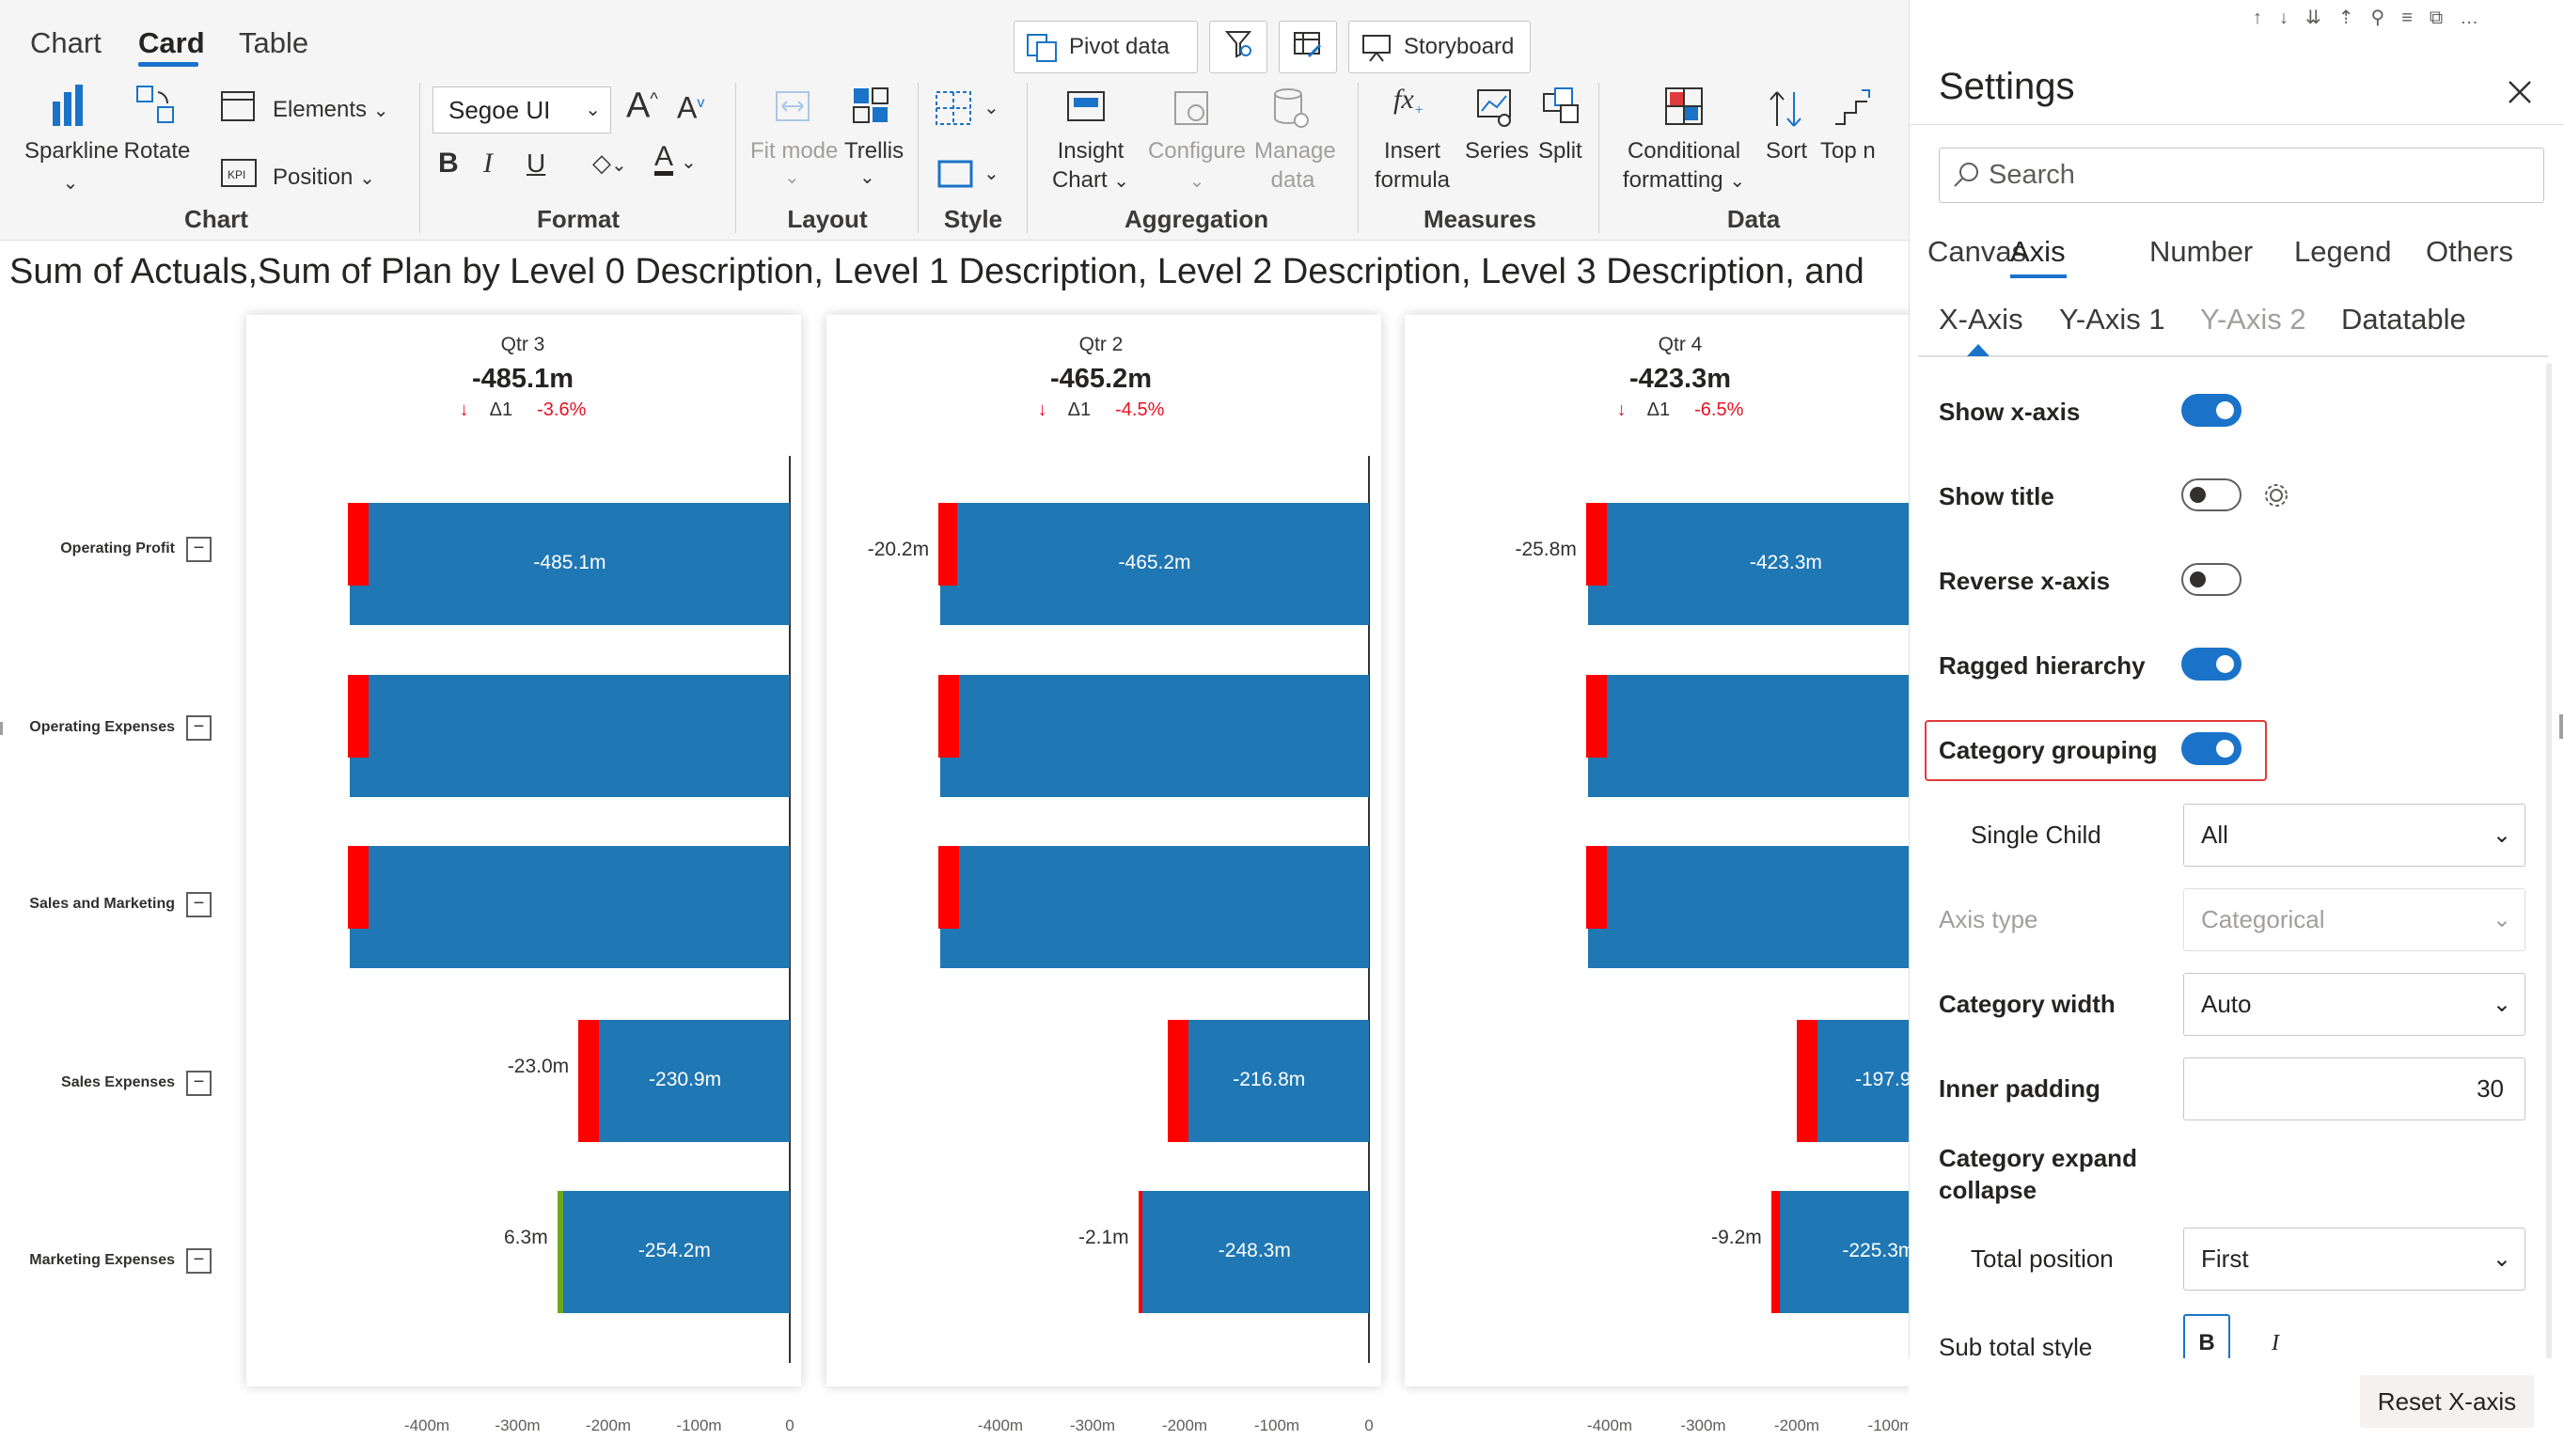 Image resolution: width=2564 pixels, height=1456 pixels. Describe the element at coordinates (2292, 18) in the screenshot. I see `arrow-down-icon: ↓` at that location.